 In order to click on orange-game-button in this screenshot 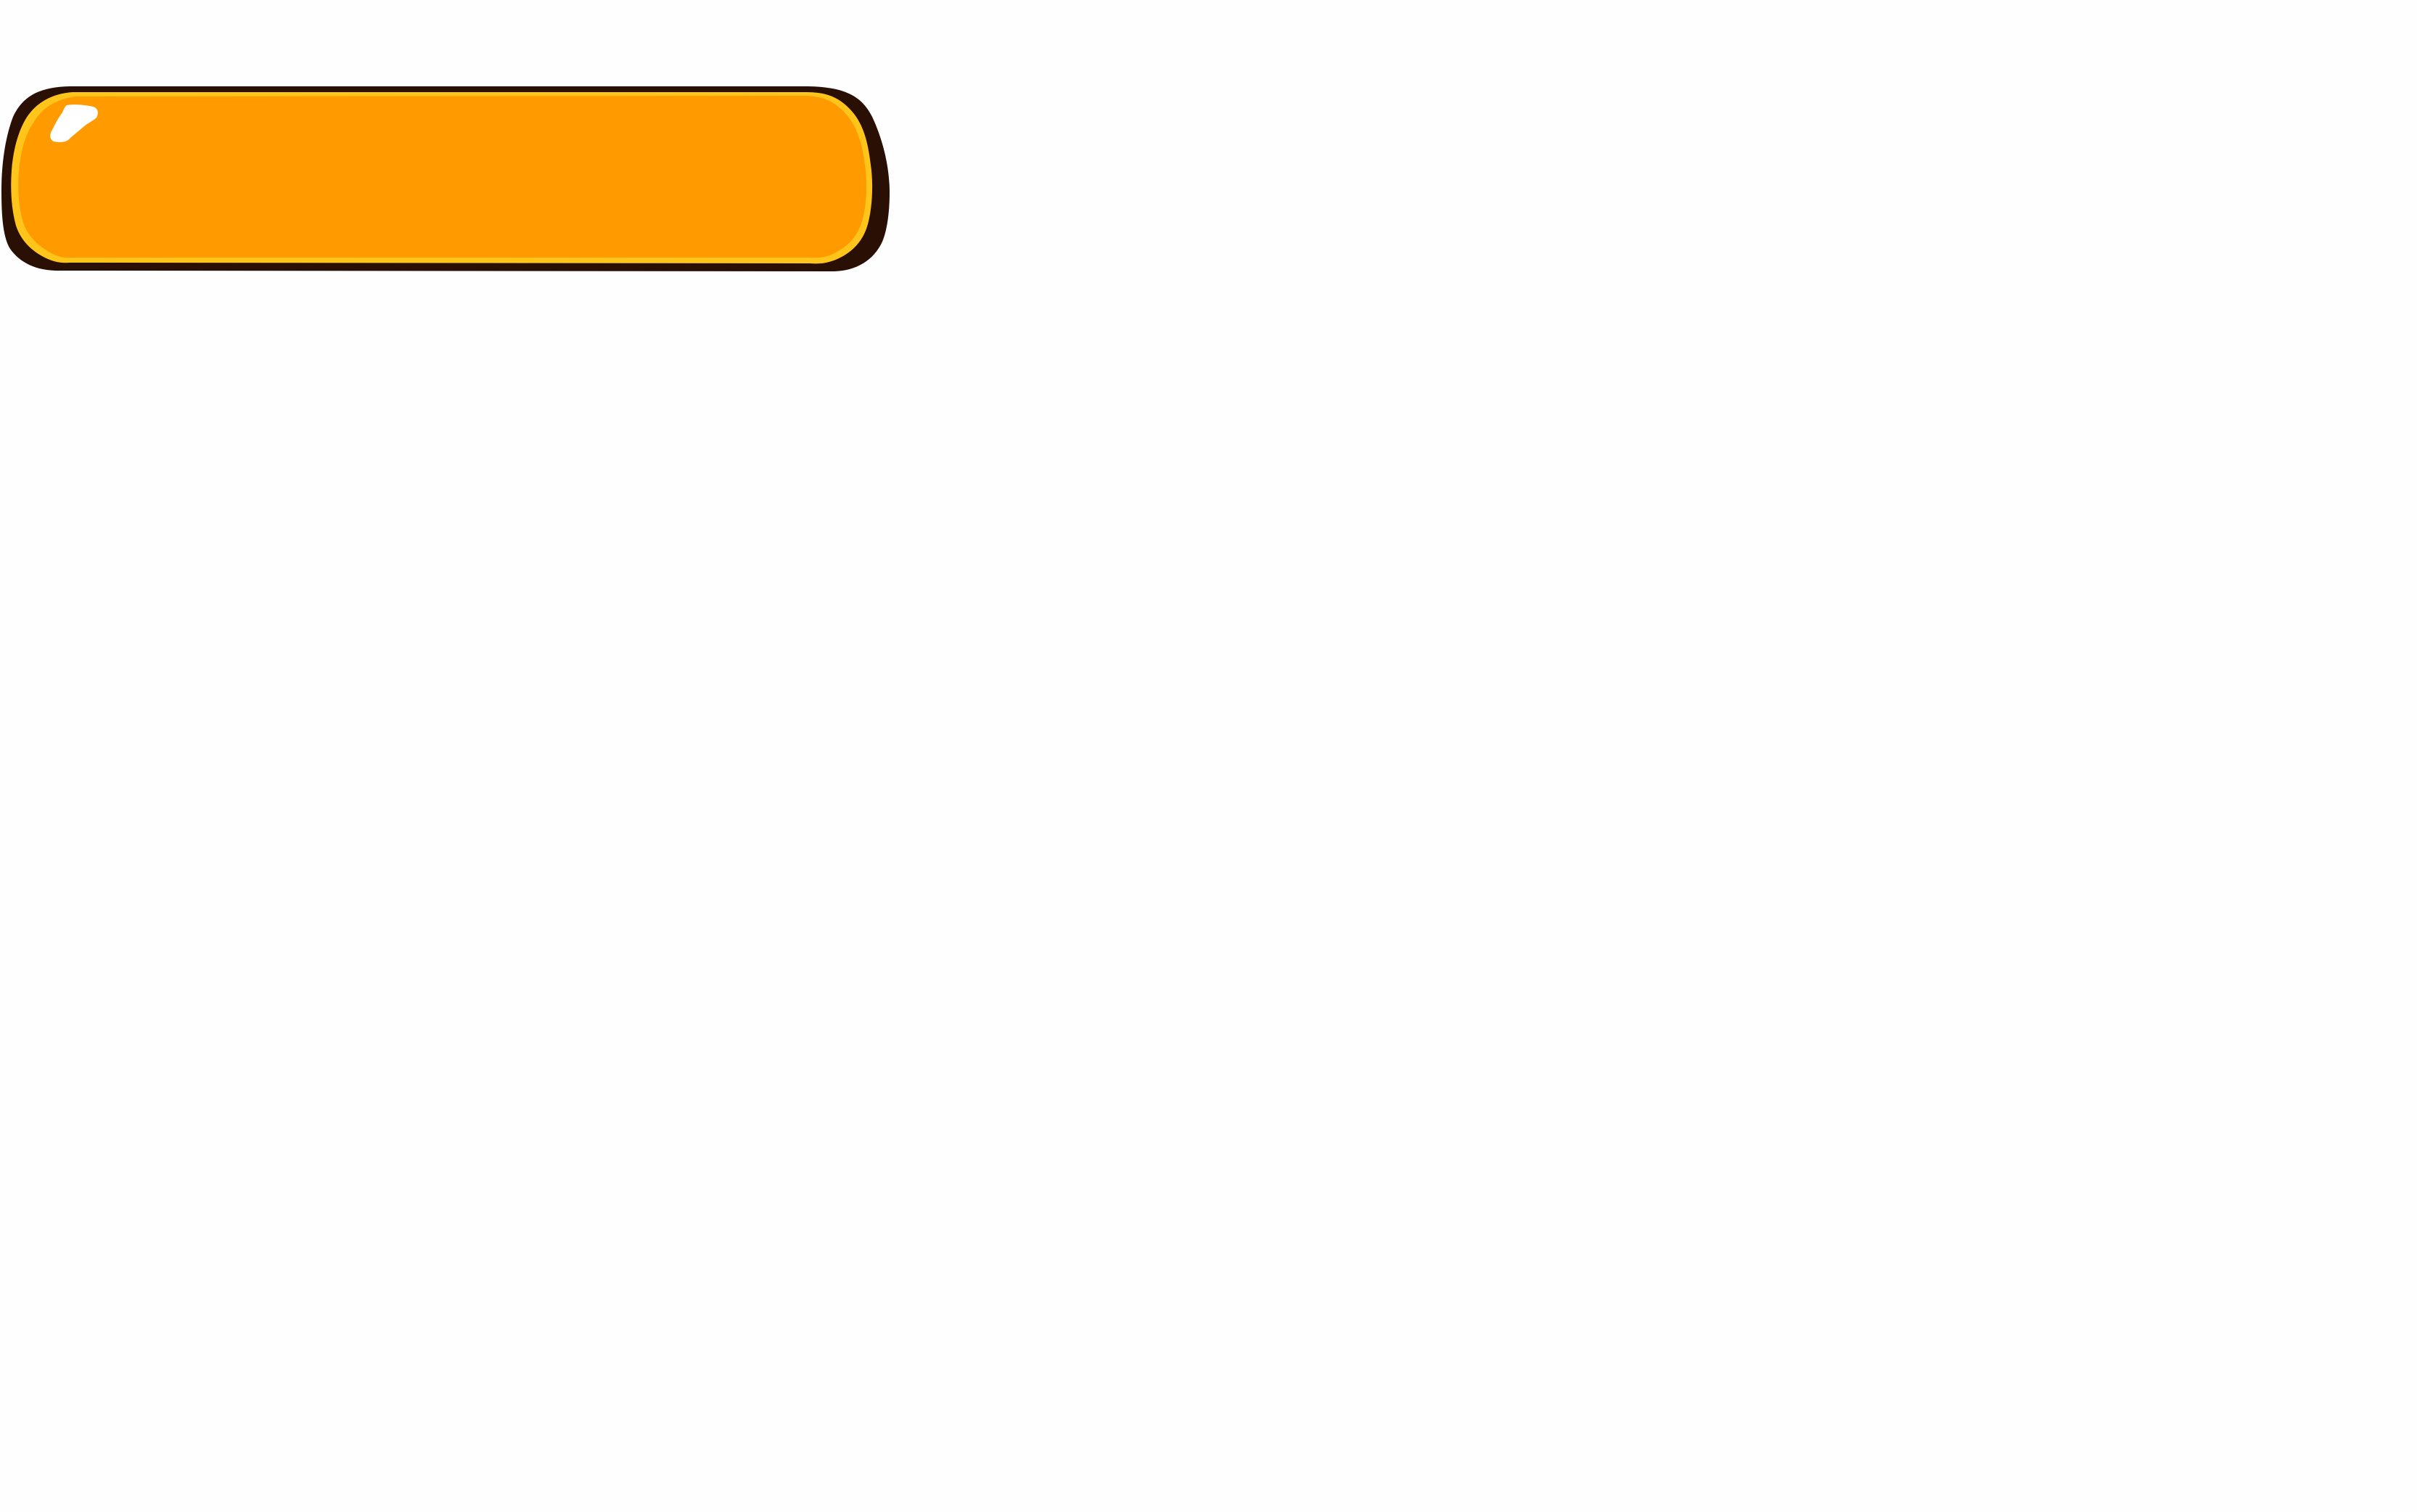, I will do `click(446, 178)`.